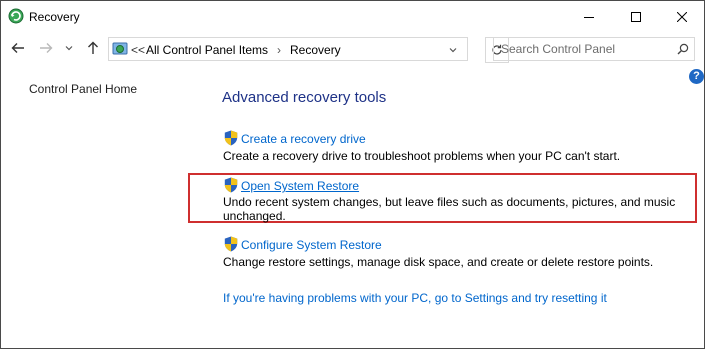 This screenshot has height=349, width=705. What do you see at coordinates (46, 48) in the screenshot?
I see `forward-button` at bounding box center [46, 48].